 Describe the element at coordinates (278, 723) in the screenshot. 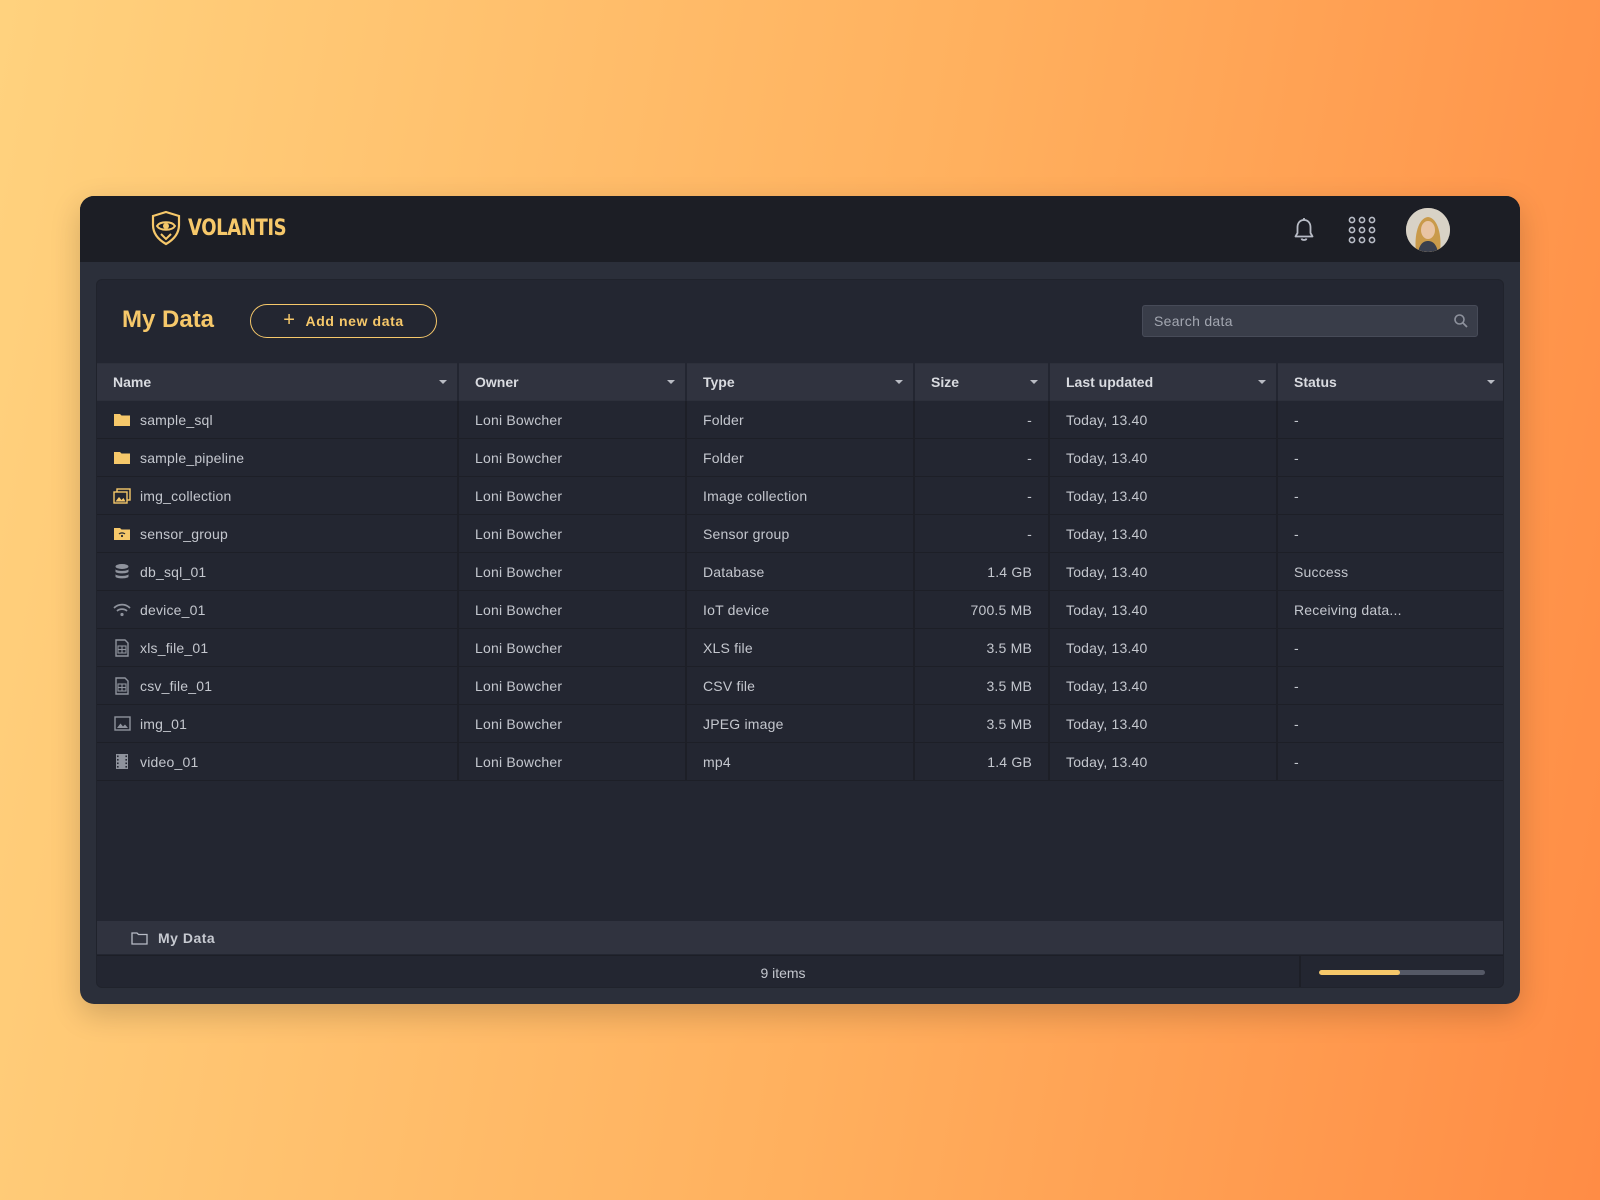

I see `cell-name: img_01` at that location.